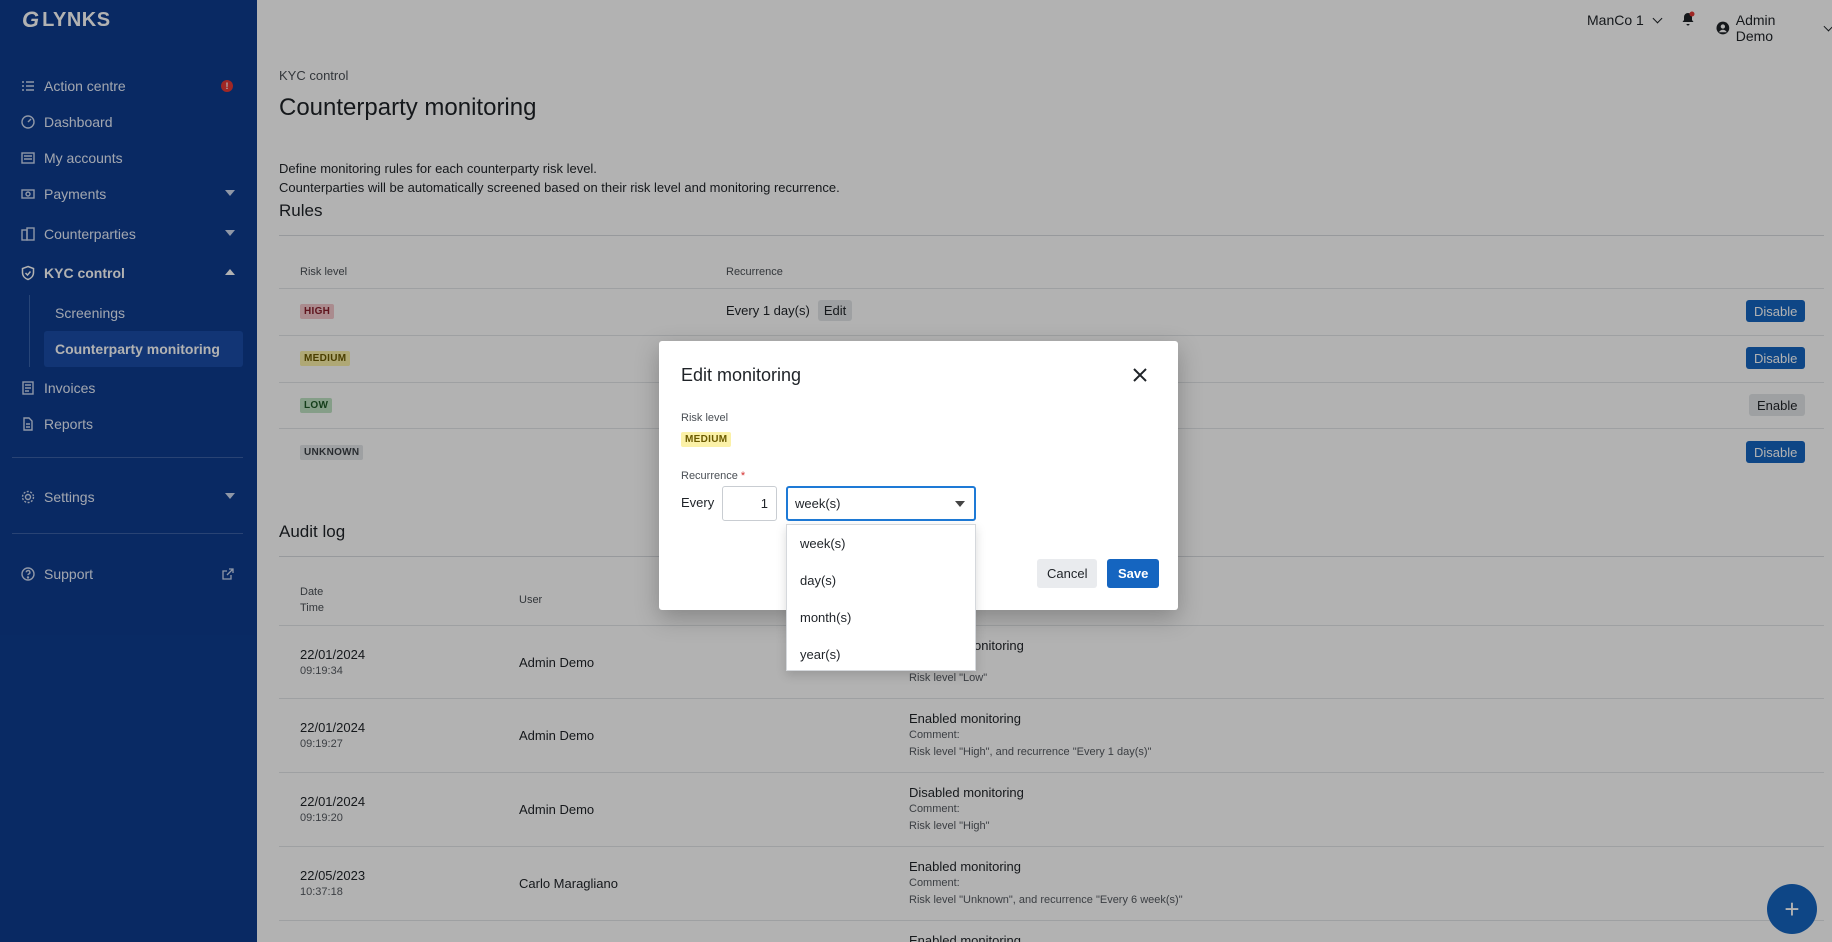 This screenshot has width=1832, height=942. Describe the element at coordinates (1067, 573) in the screenshot. I see `cancel-button: Cancel` at that location.